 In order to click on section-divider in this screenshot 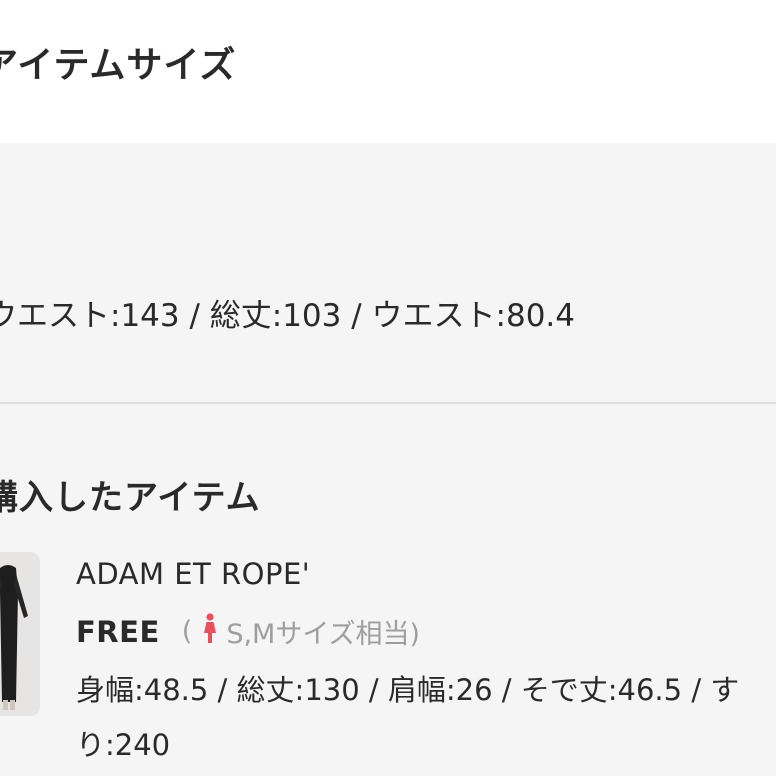, I will do `click(388, 403)`.